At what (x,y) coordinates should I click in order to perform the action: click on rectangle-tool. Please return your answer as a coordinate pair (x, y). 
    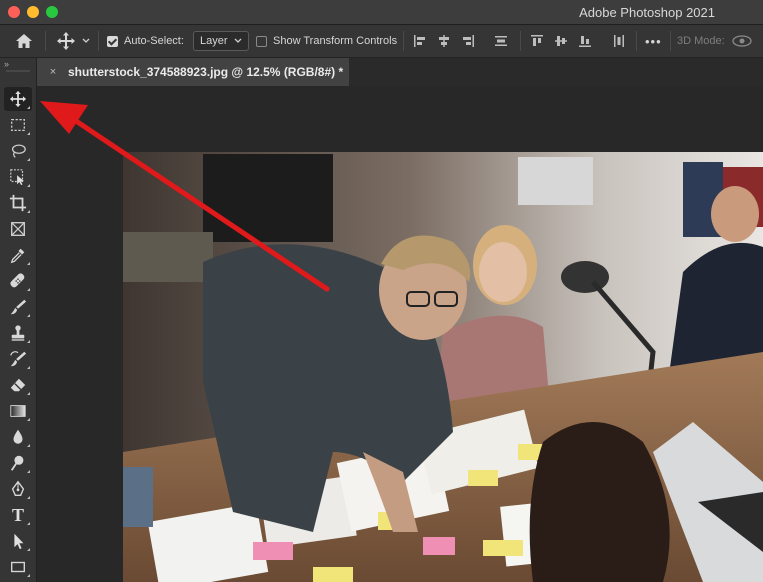
    Looking at the image, I should click on (18, 567).